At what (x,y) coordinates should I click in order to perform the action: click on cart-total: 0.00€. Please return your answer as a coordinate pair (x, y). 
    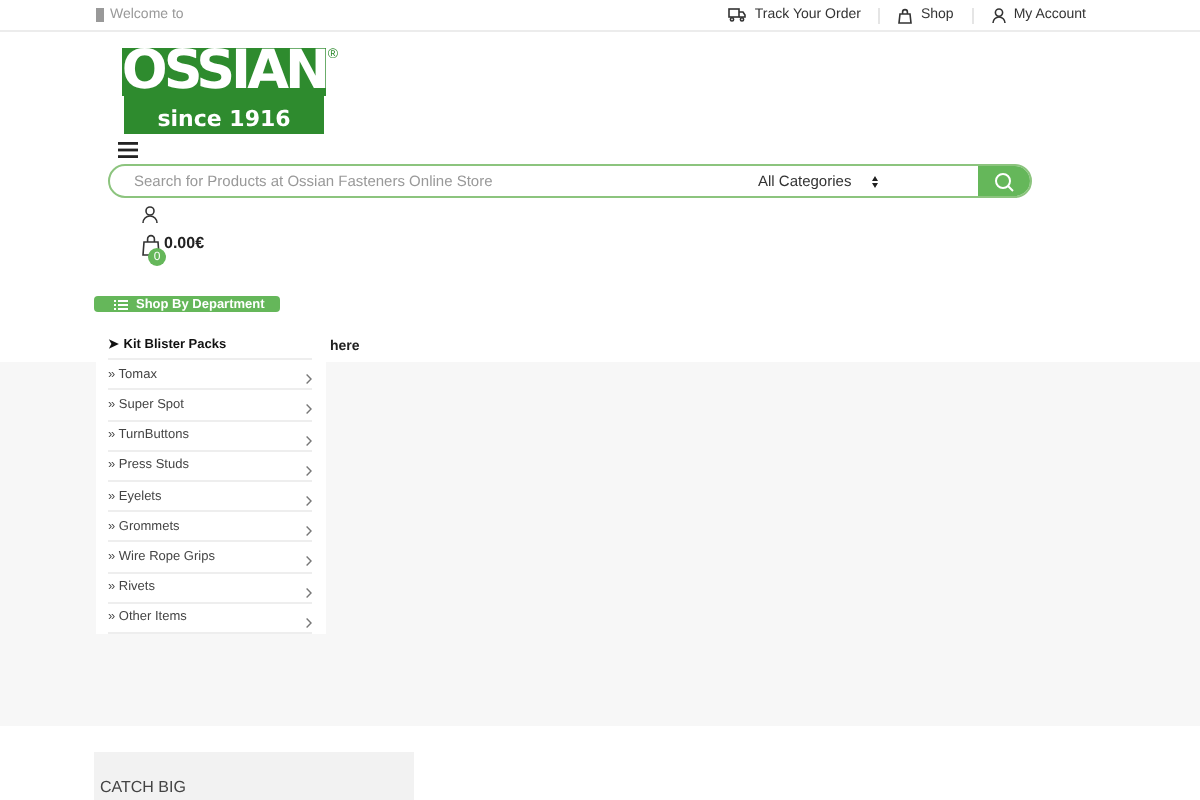
    Looking at the image, I should click on (184, 243).